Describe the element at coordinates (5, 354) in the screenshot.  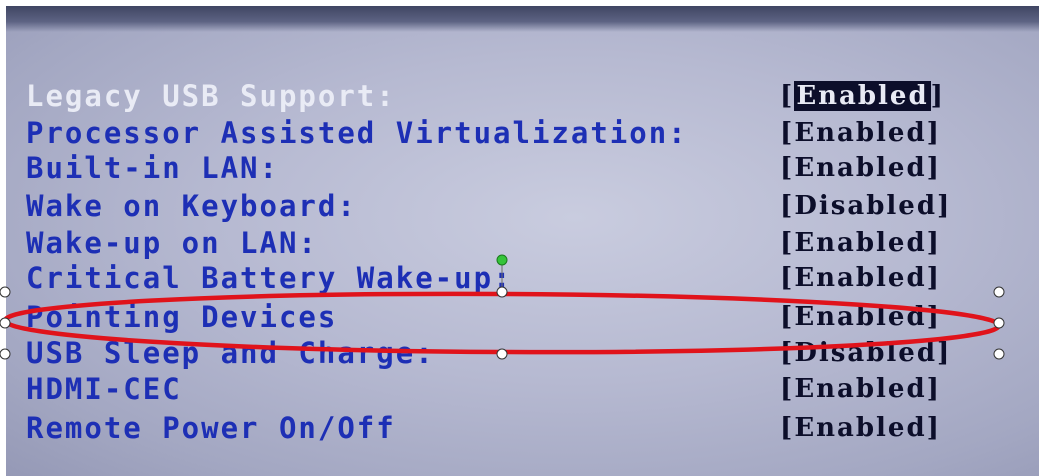
I see `resize-handle-bottom-left` at that location.